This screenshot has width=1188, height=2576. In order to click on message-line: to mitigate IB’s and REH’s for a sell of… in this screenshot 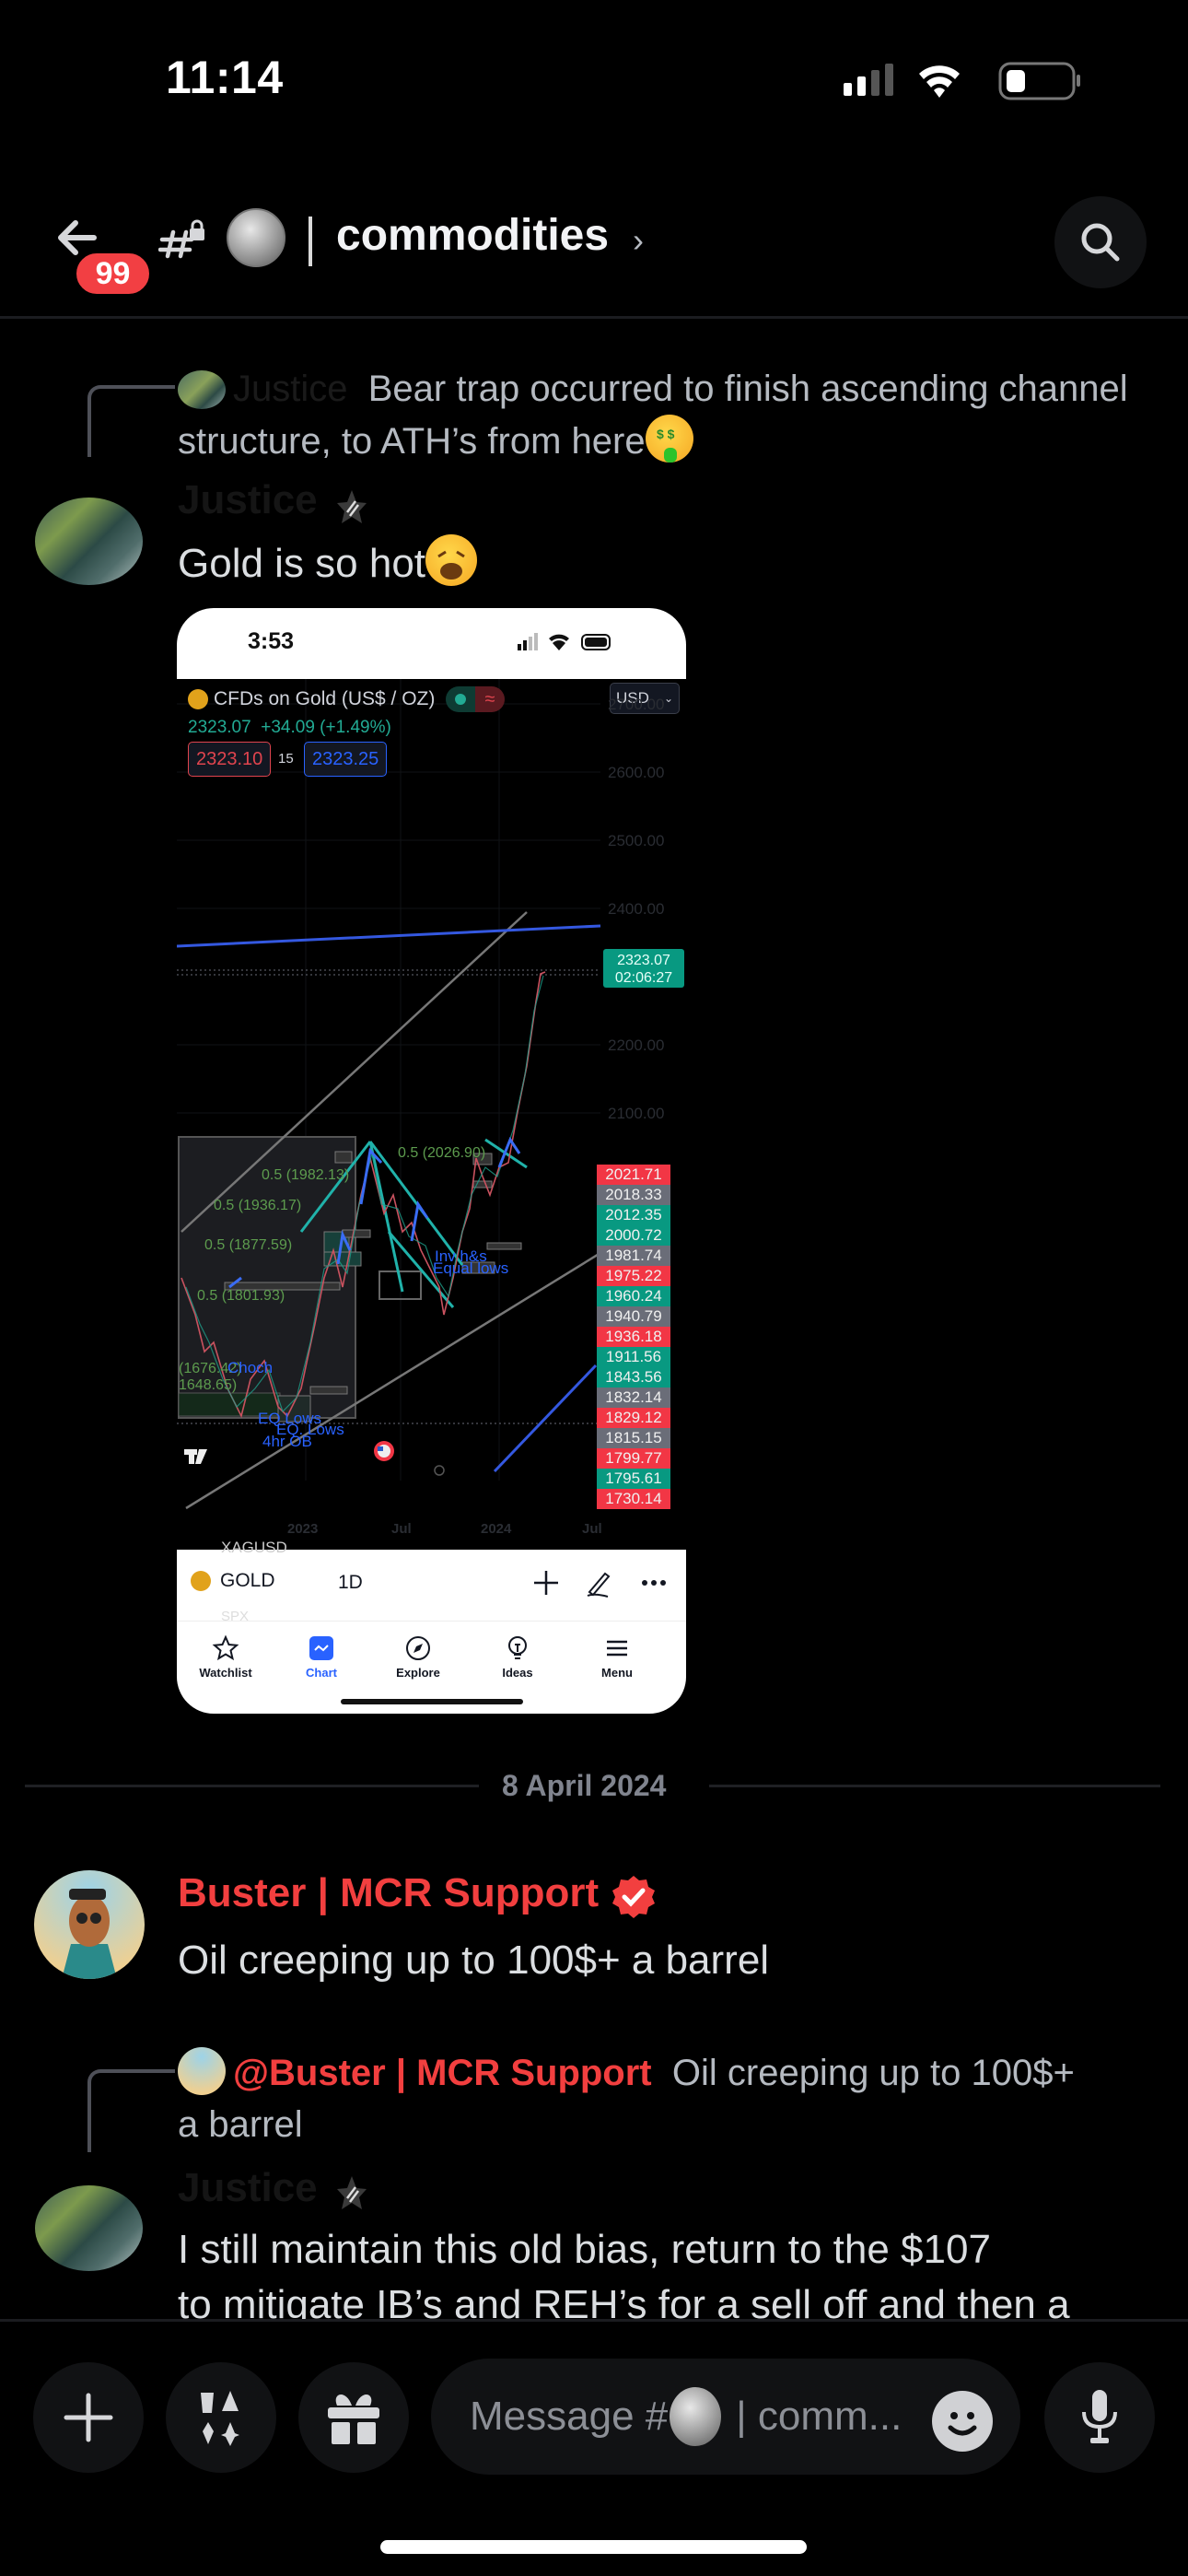, I will do `click(624, 2300)`.